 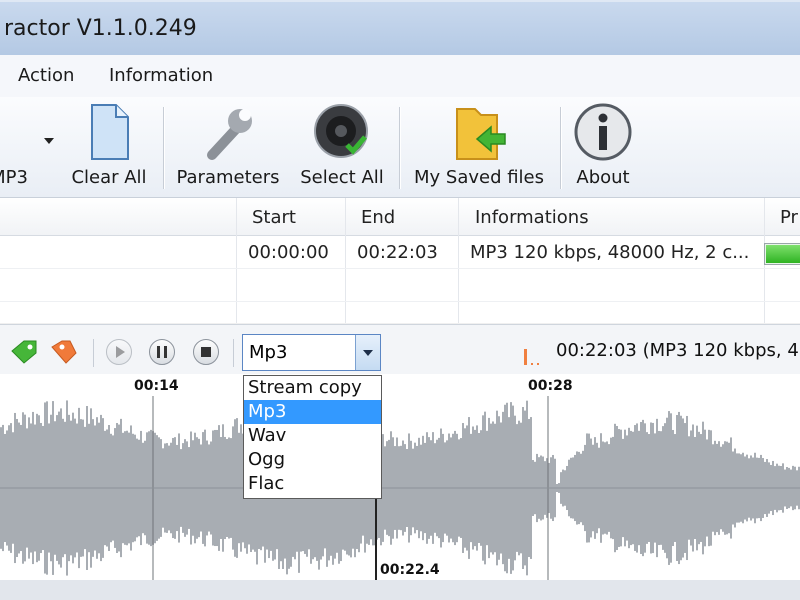 What do you see at coordinates (312, 484) in the screenshot?
I see `format-option-flac: Flac` at bounding box center [312, 484].